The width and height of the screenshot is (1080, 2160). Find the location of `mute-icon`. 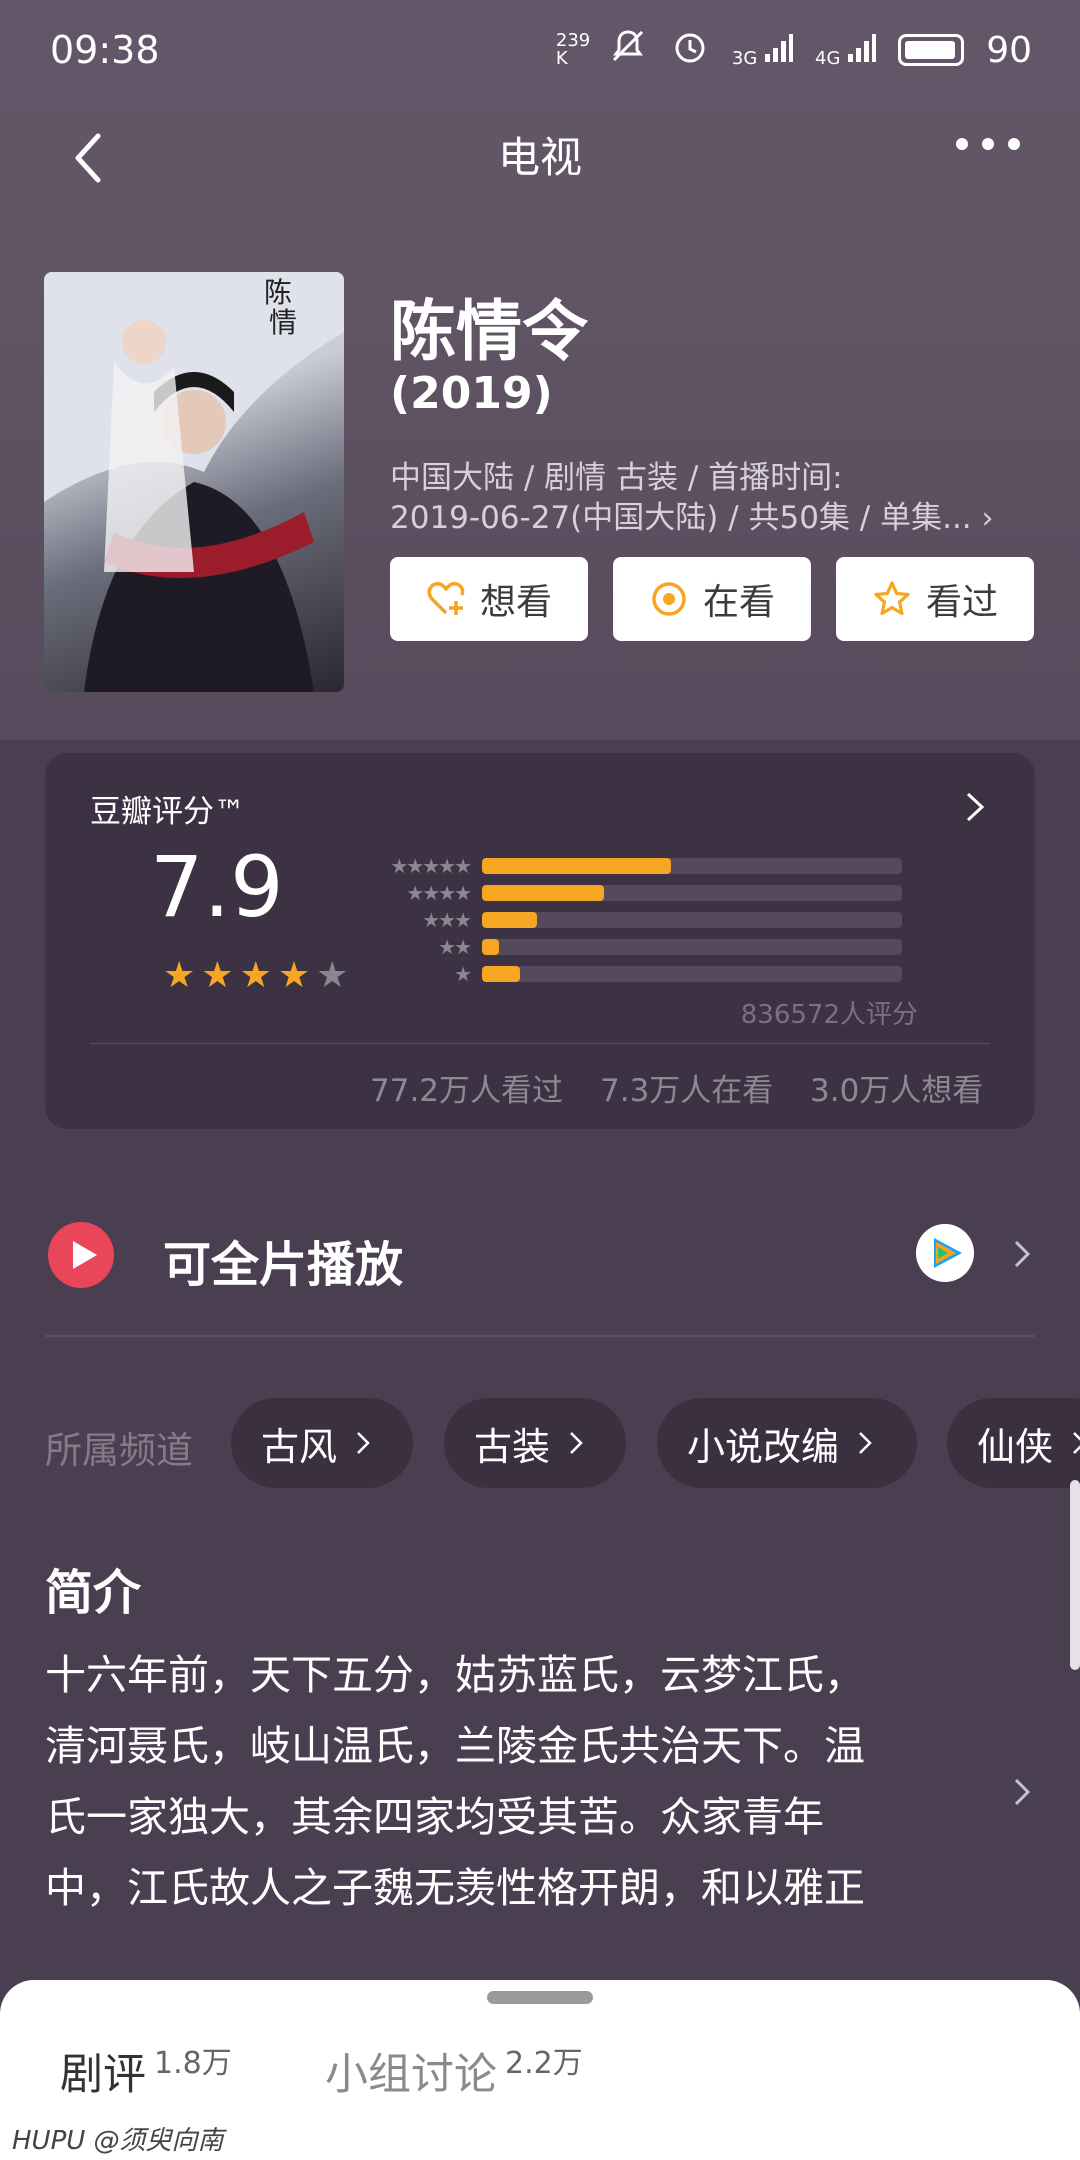

mute-icon is located at coordinates (628, 50).